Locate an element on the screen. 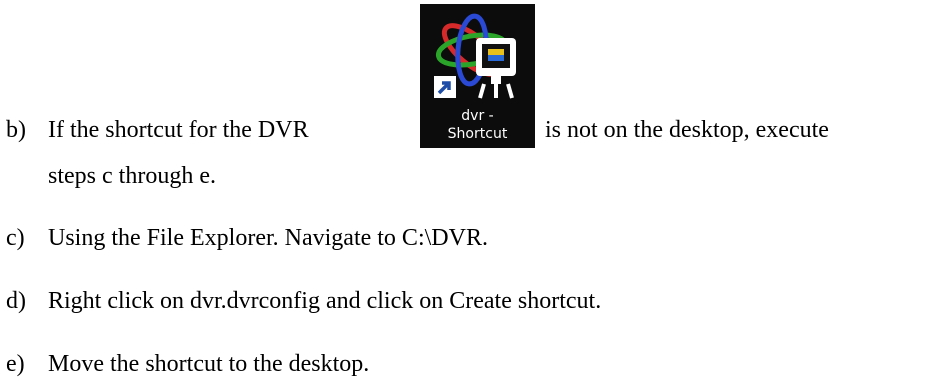  step-marker: b) is located at coordinates (16, 130).